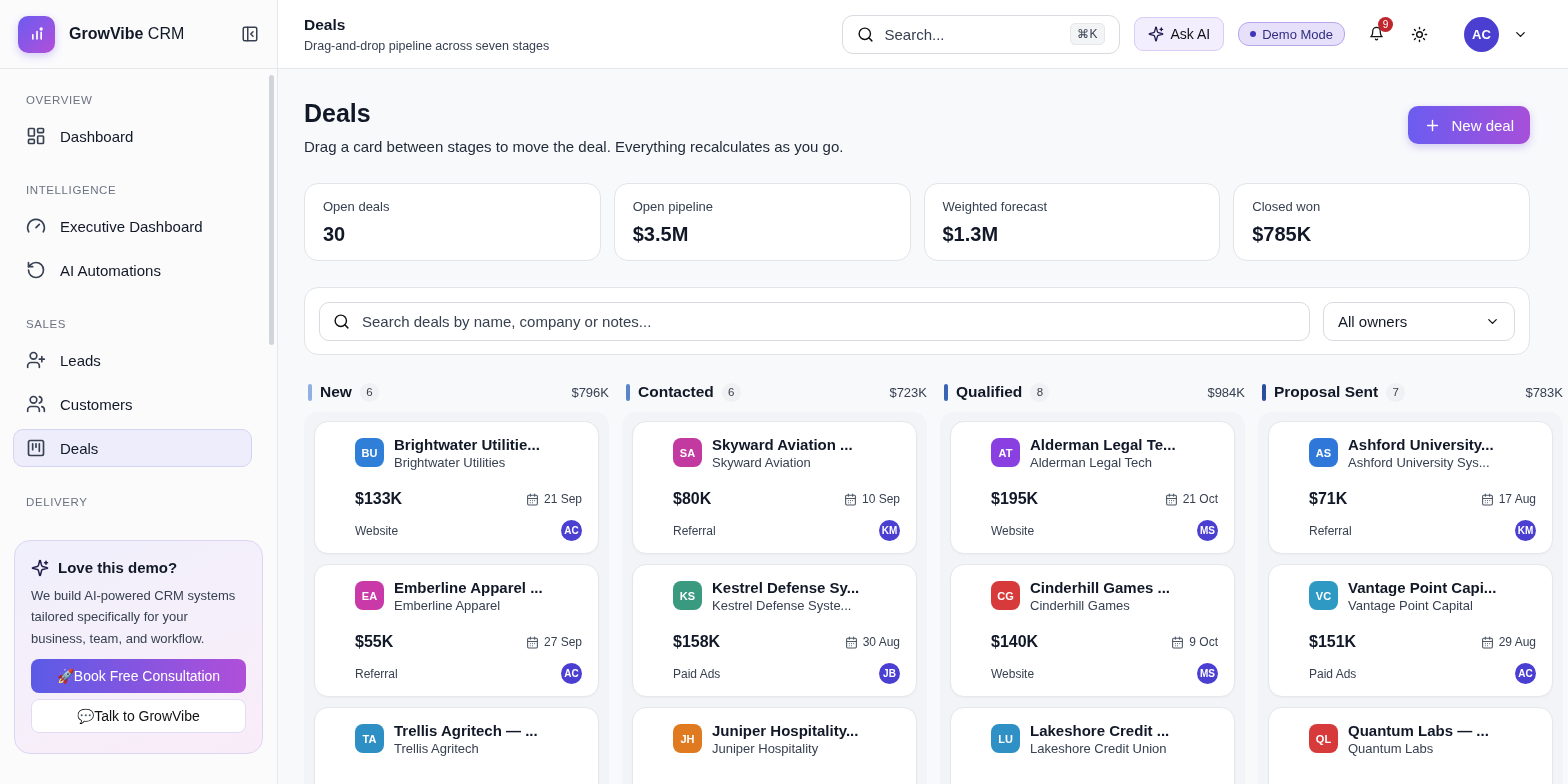 The width and height of the screenshot is (1568, 784). Describe the element at coordinates (774, 487) in the screenshot. I see `deal-card: SA Skyward Aviation ... Skyward Aviation $80K 10 Sep Referral KM` at that location.